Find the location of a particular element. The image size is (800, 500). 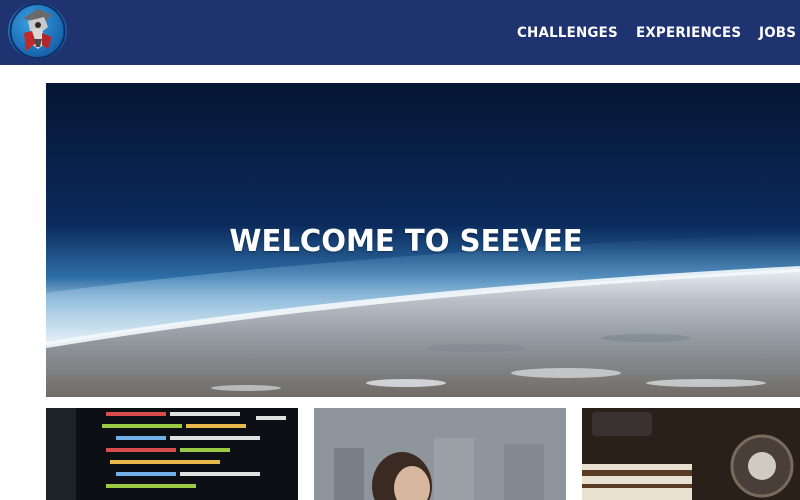

nav-link-experiences: EXPERIENCES is located at coordinates (688, 33).